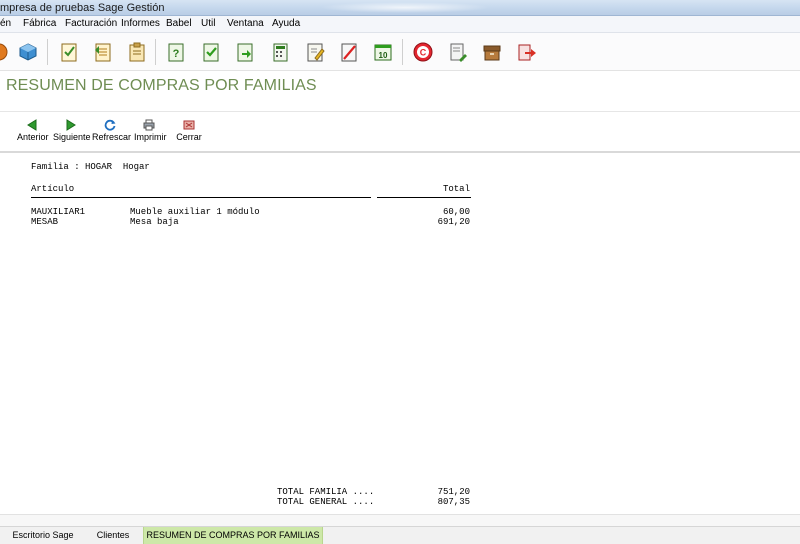  Describe the element at coordinates (456, 212) in the screenshot. I see `row-total: 60,00` at that location.